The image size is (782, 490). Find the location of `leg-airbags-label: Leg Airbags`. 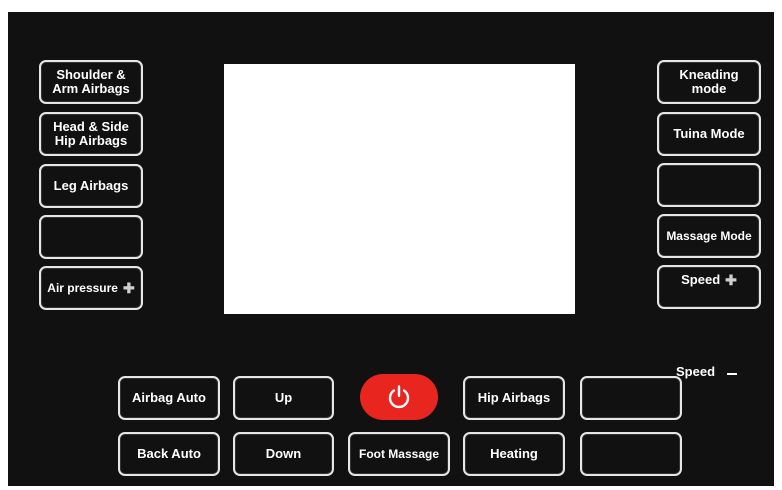

leg-airbags-label: Leg Airbags is located at coordinates (91, 185).